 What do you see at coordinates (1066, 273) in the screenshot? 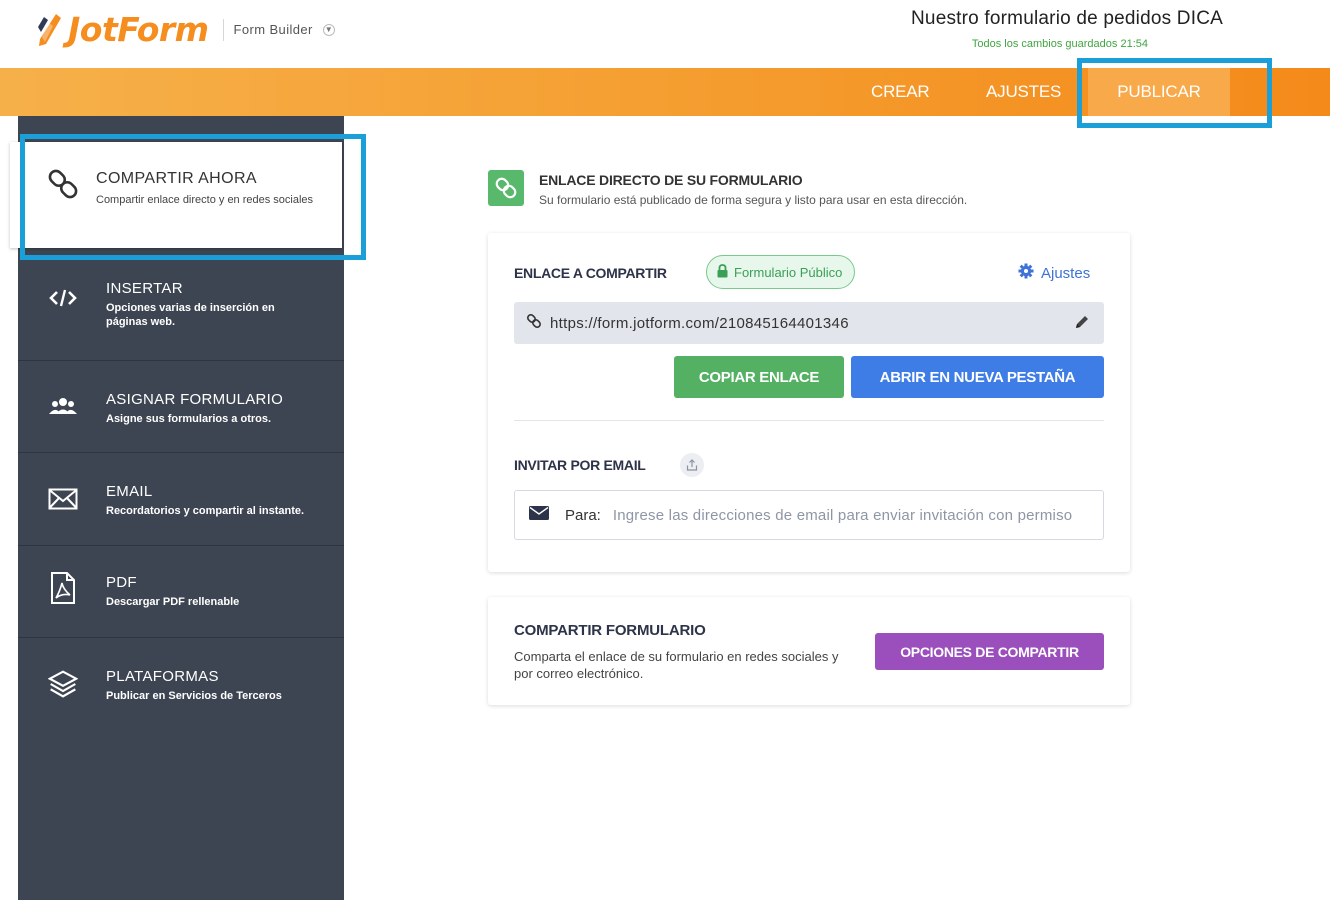
I see `settings-link-label: Ajustes` at bounding box center [1066, 273].